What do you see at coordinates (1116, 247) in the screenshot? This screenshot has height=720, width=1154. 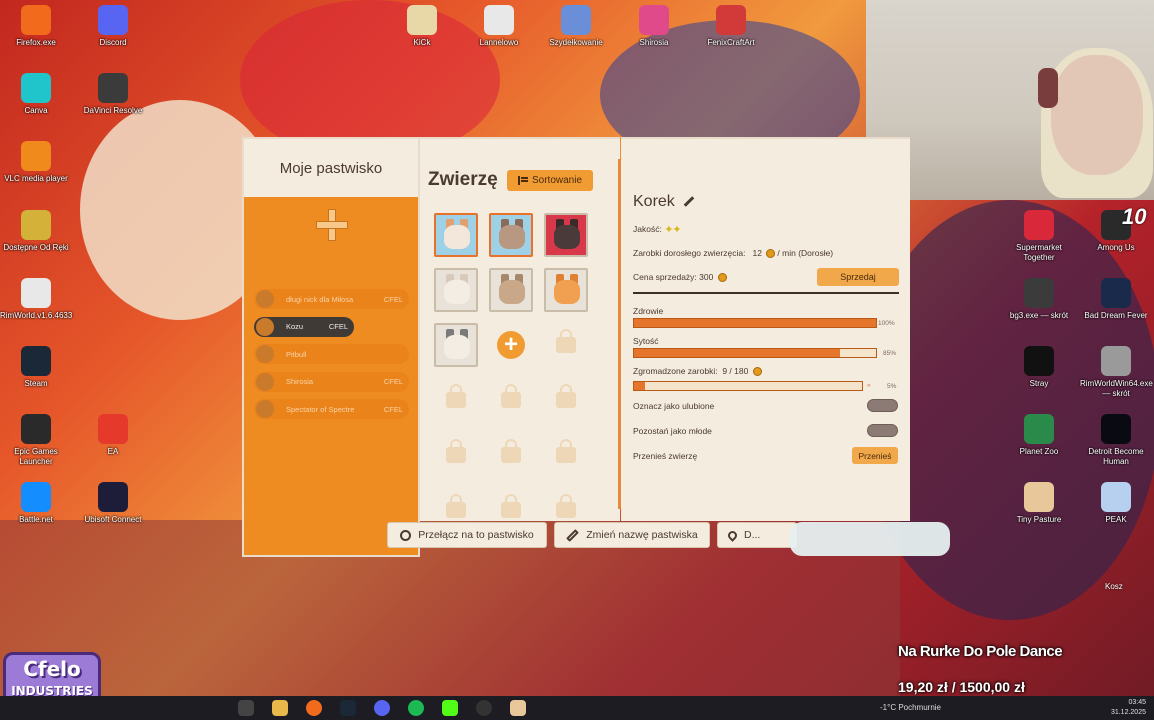 I see `desktop-shortcut-label: Among Us` at bounding box center [1116, 247].